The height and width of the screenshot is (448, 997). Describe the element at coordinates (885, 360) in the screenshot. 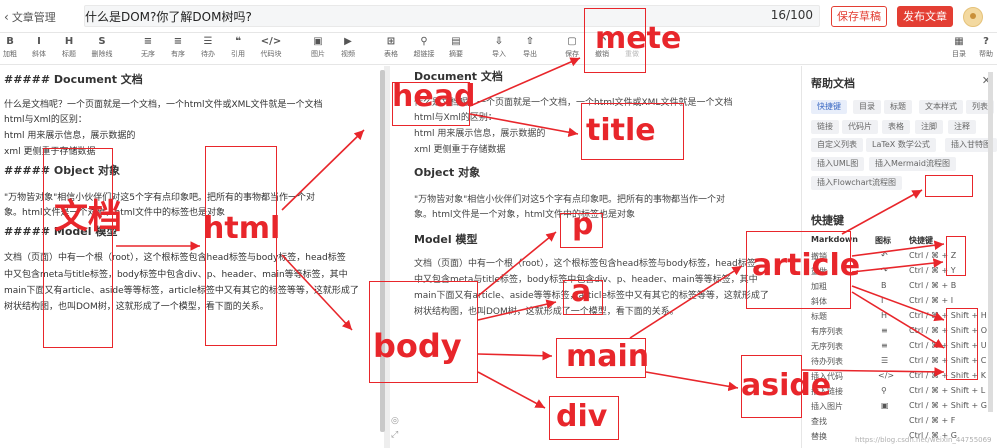

I see `todo-icon: ☰` at that location.